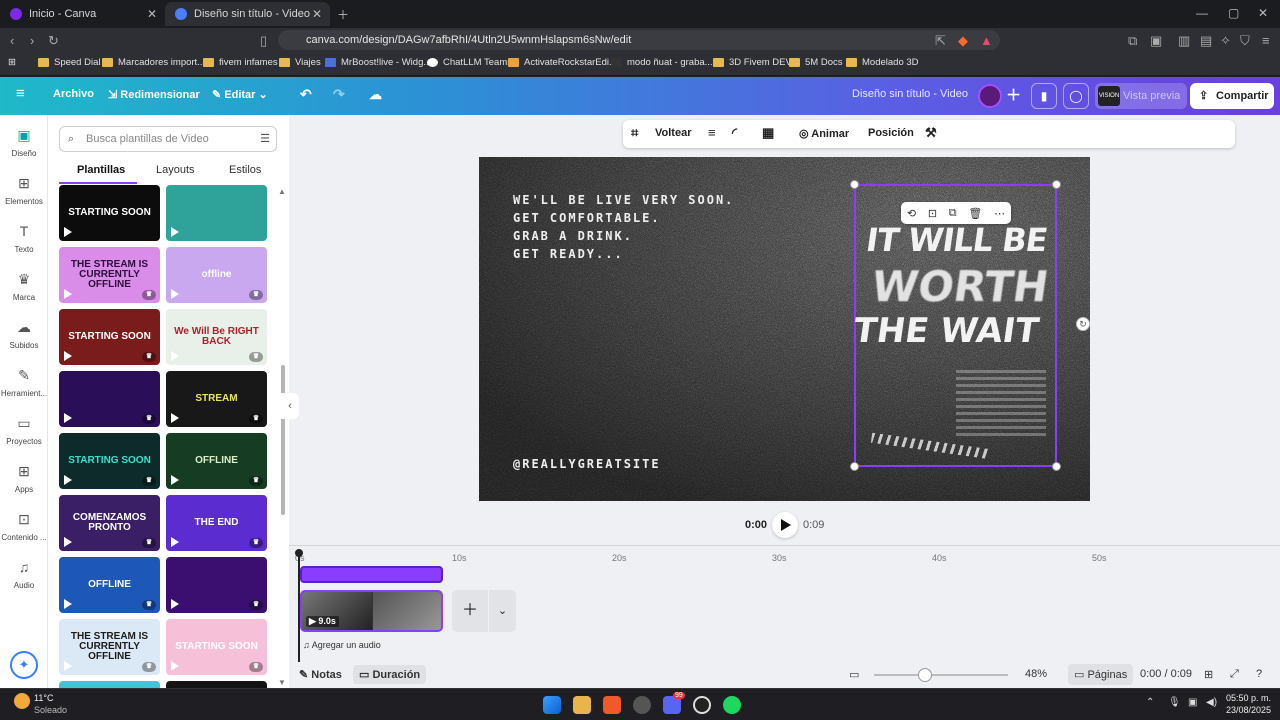 This screenshot has height=720, width=1280. What do you see at coordinates (263, 41) in the screenshot?
I see `bookmark-icon: ▯` at bounding box center [263, 41].